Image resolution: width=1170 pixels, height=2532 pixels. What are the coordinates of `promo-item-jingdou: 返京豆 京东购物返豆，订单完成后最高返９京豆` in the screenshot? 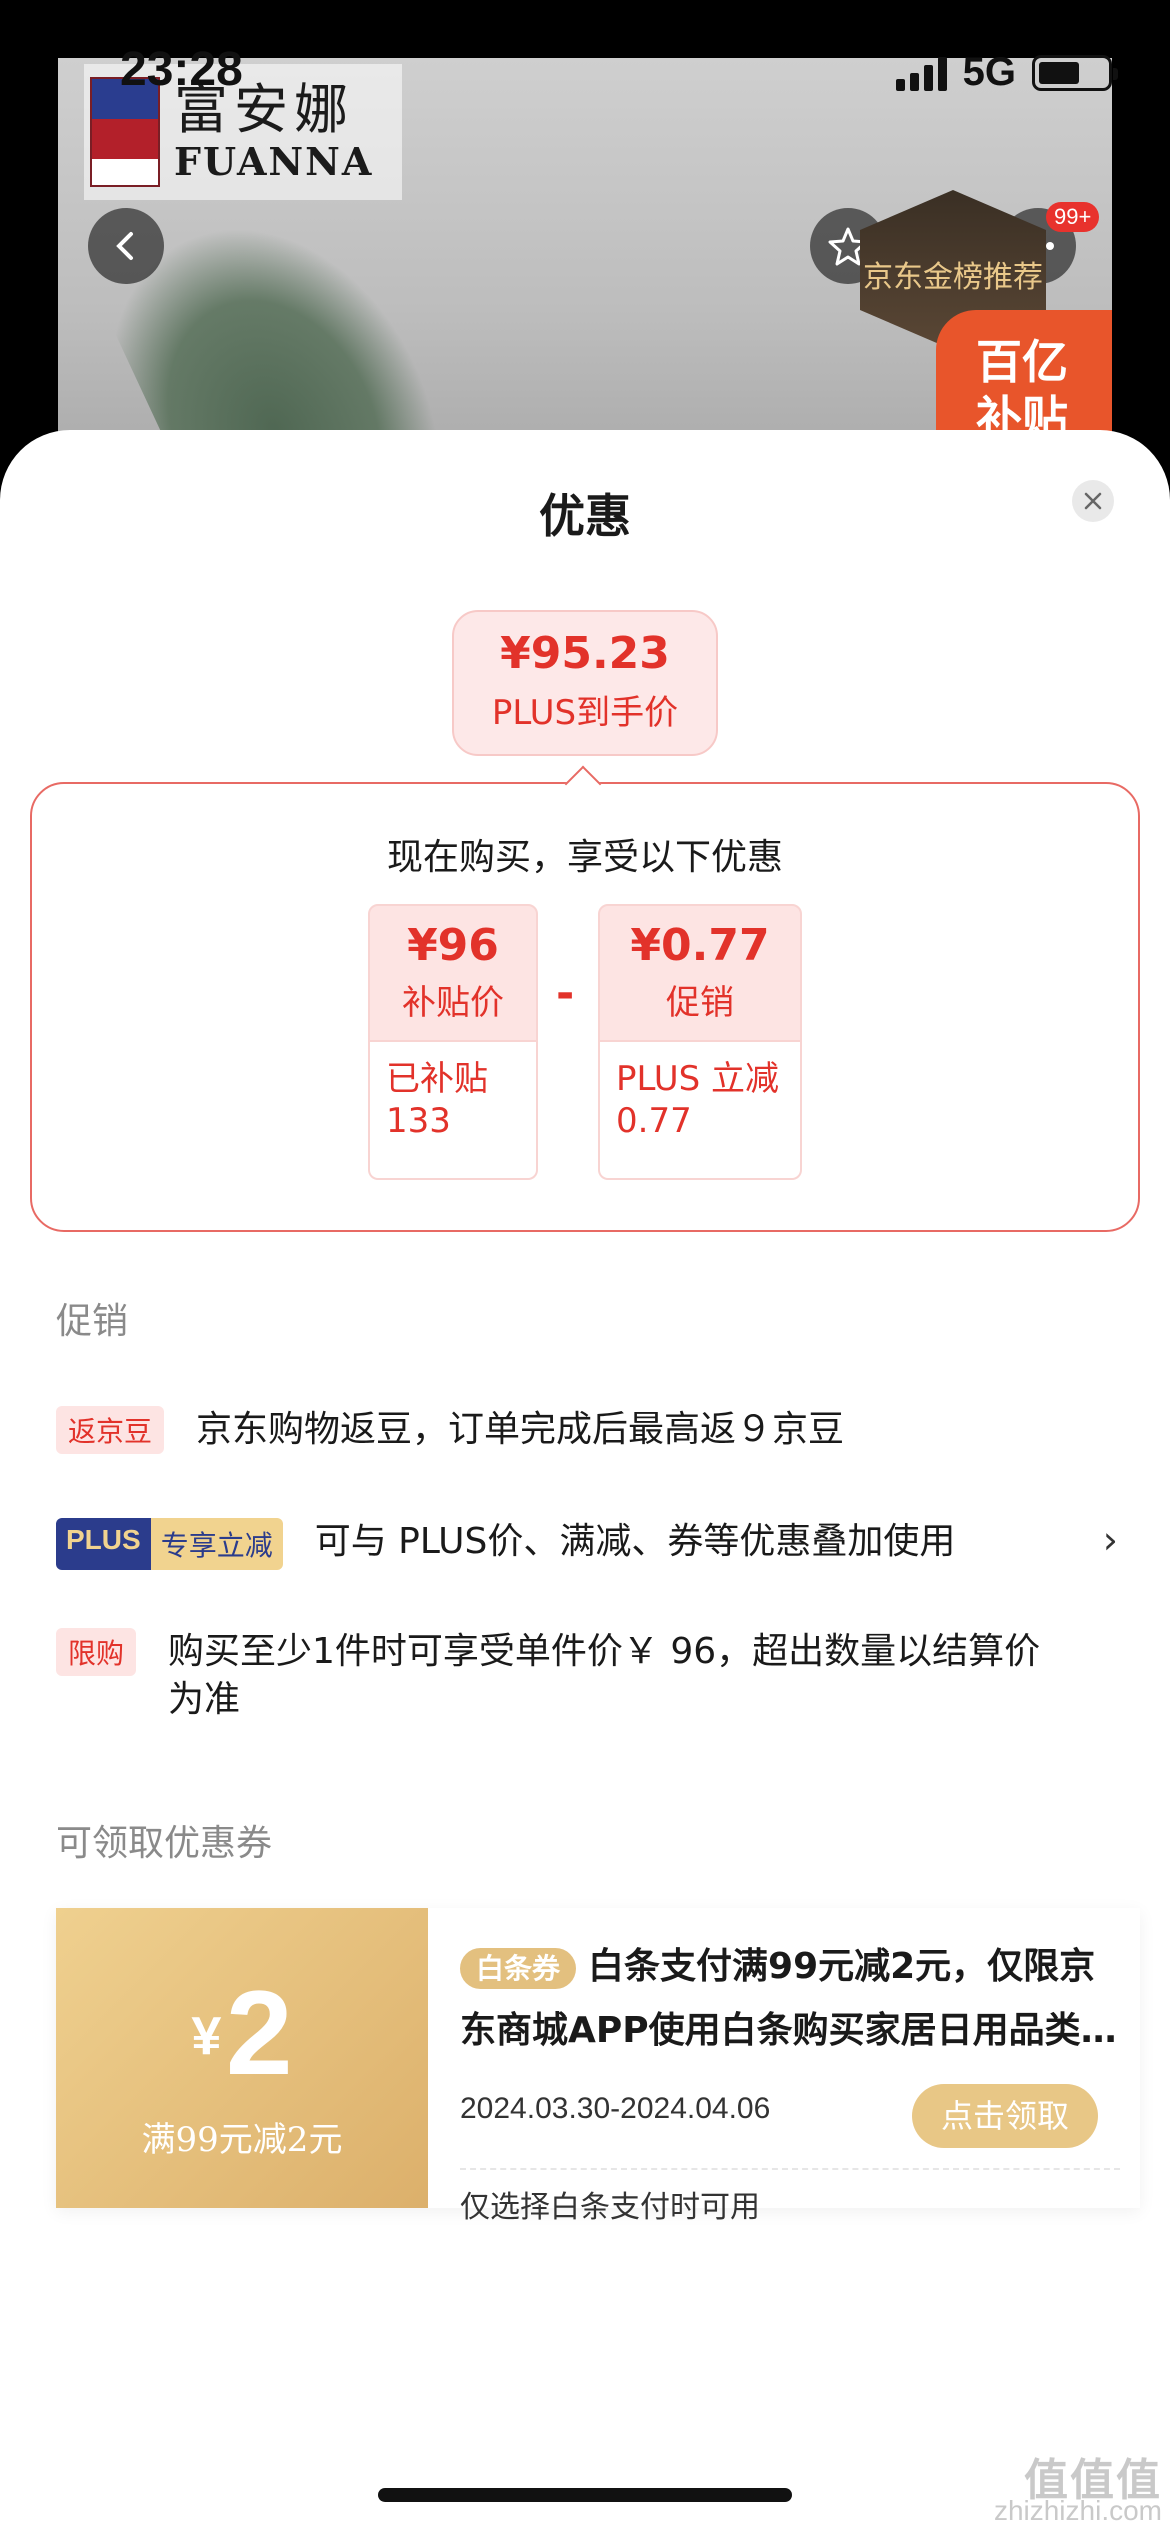 It's located at (593, 1430).